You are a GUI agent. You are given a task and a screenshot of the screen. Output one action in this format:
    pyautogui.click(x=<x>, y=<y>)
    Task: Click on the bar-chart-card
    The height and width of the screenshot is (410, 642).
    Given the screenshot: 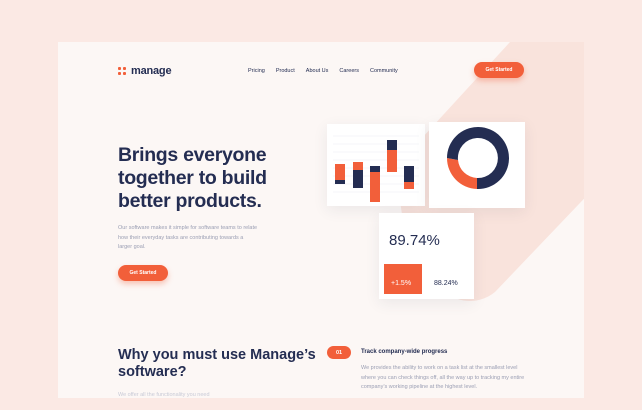 What is the action you would take?
    pyautogui.click(x=376, y=165)
    